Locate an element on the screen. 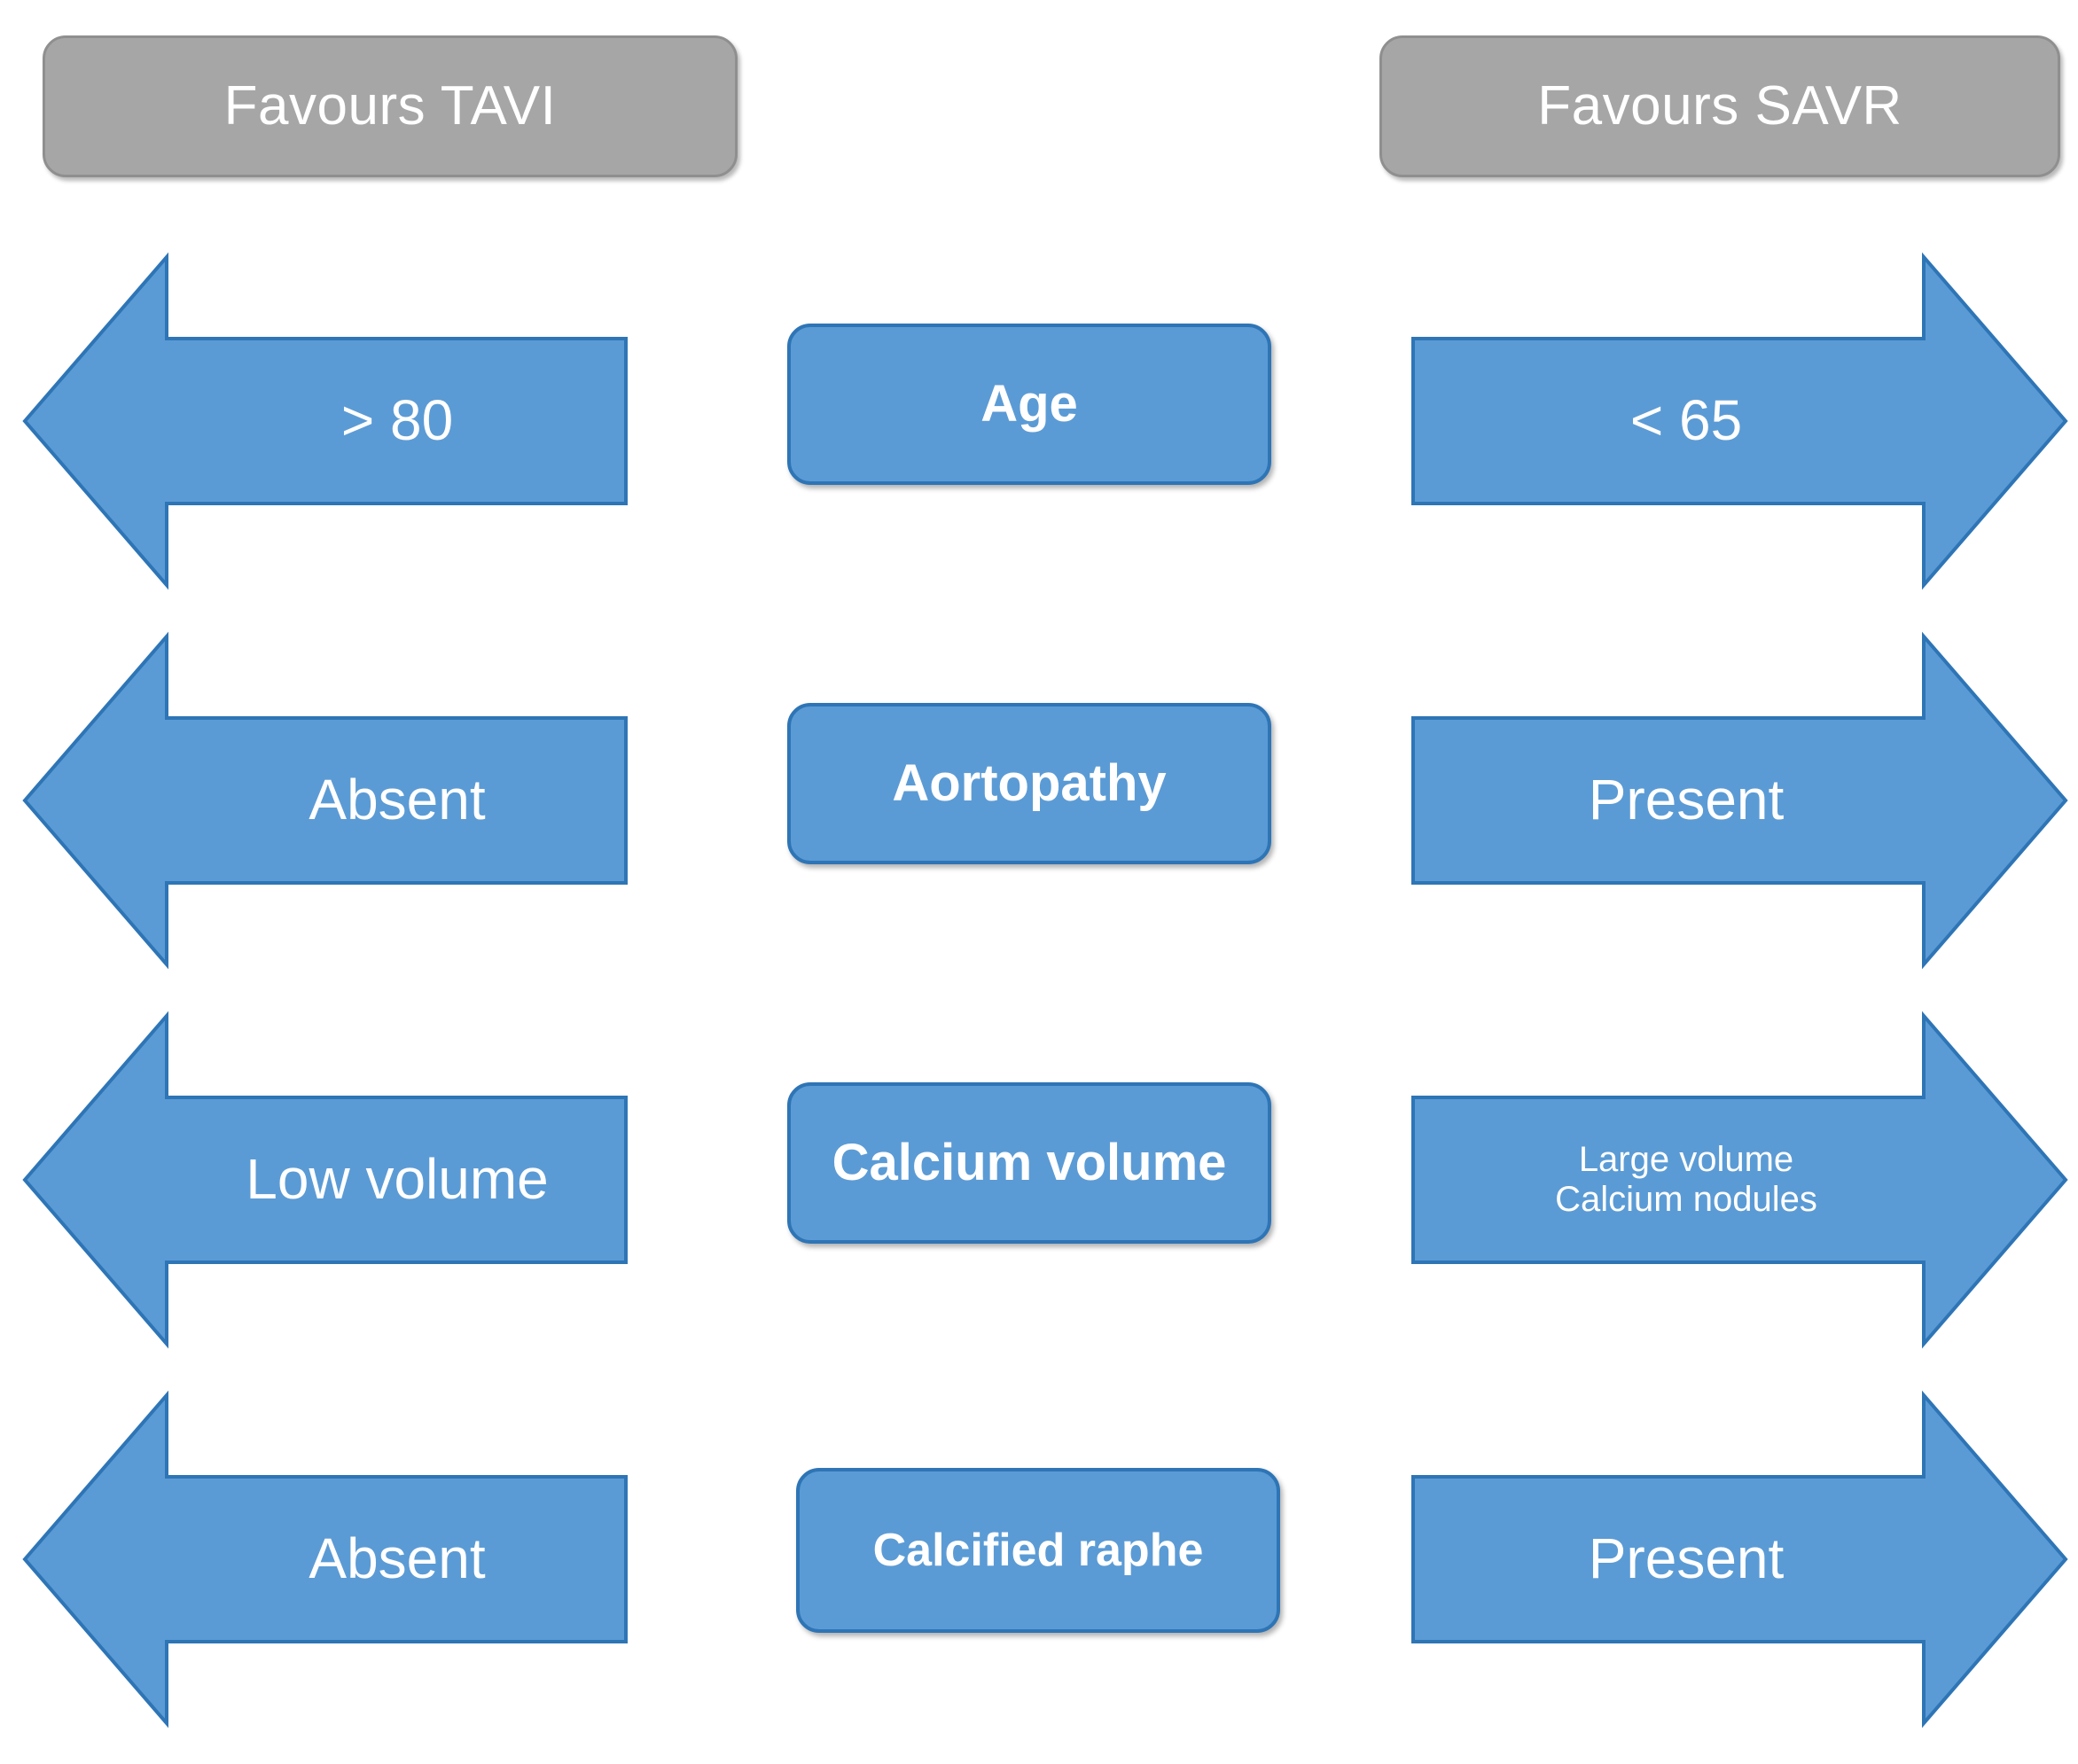 This screenshot has height=1764, width=2078. criterion-box-aortopathy-label: Aortopathy is located at coordinates (1030, 783).